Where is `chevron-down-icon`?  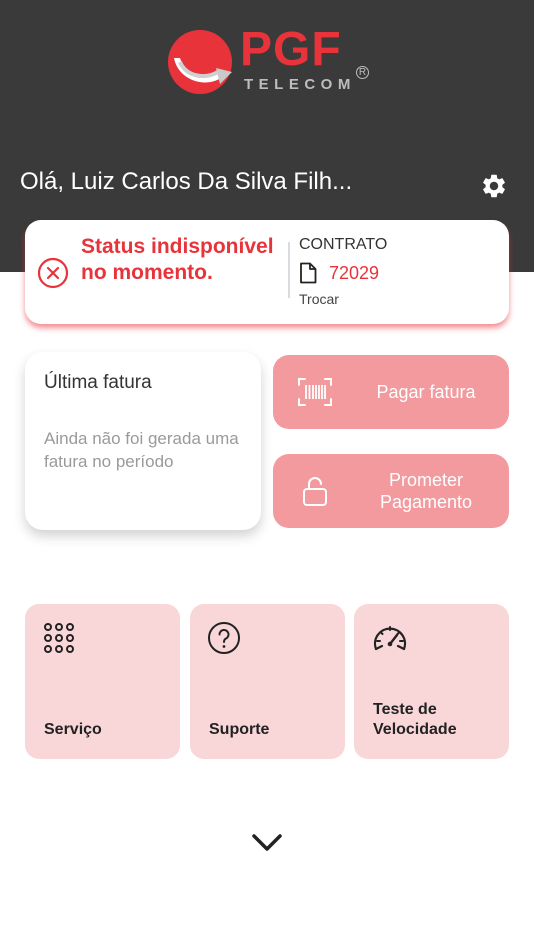
chevron-down-icon is located at coordinates (267, 843).